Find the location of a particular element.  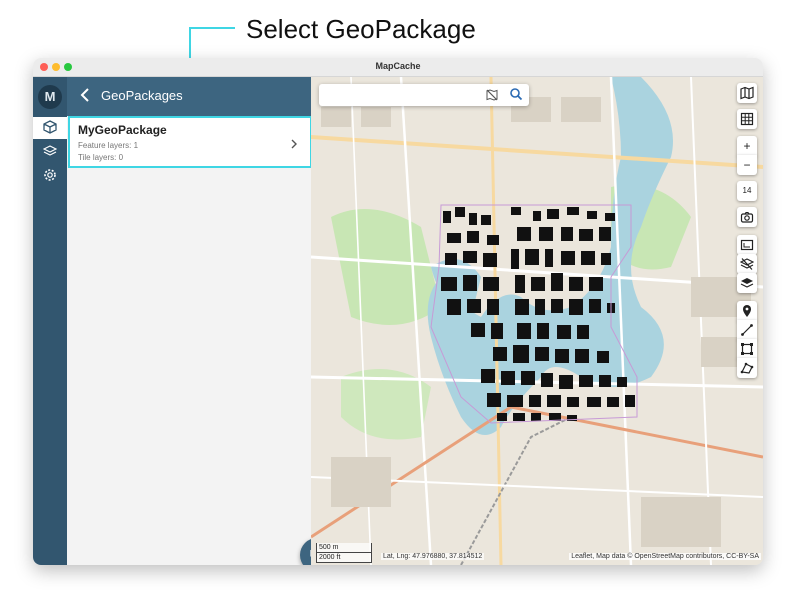

screenshot-button is located at coordinates (747, 217).